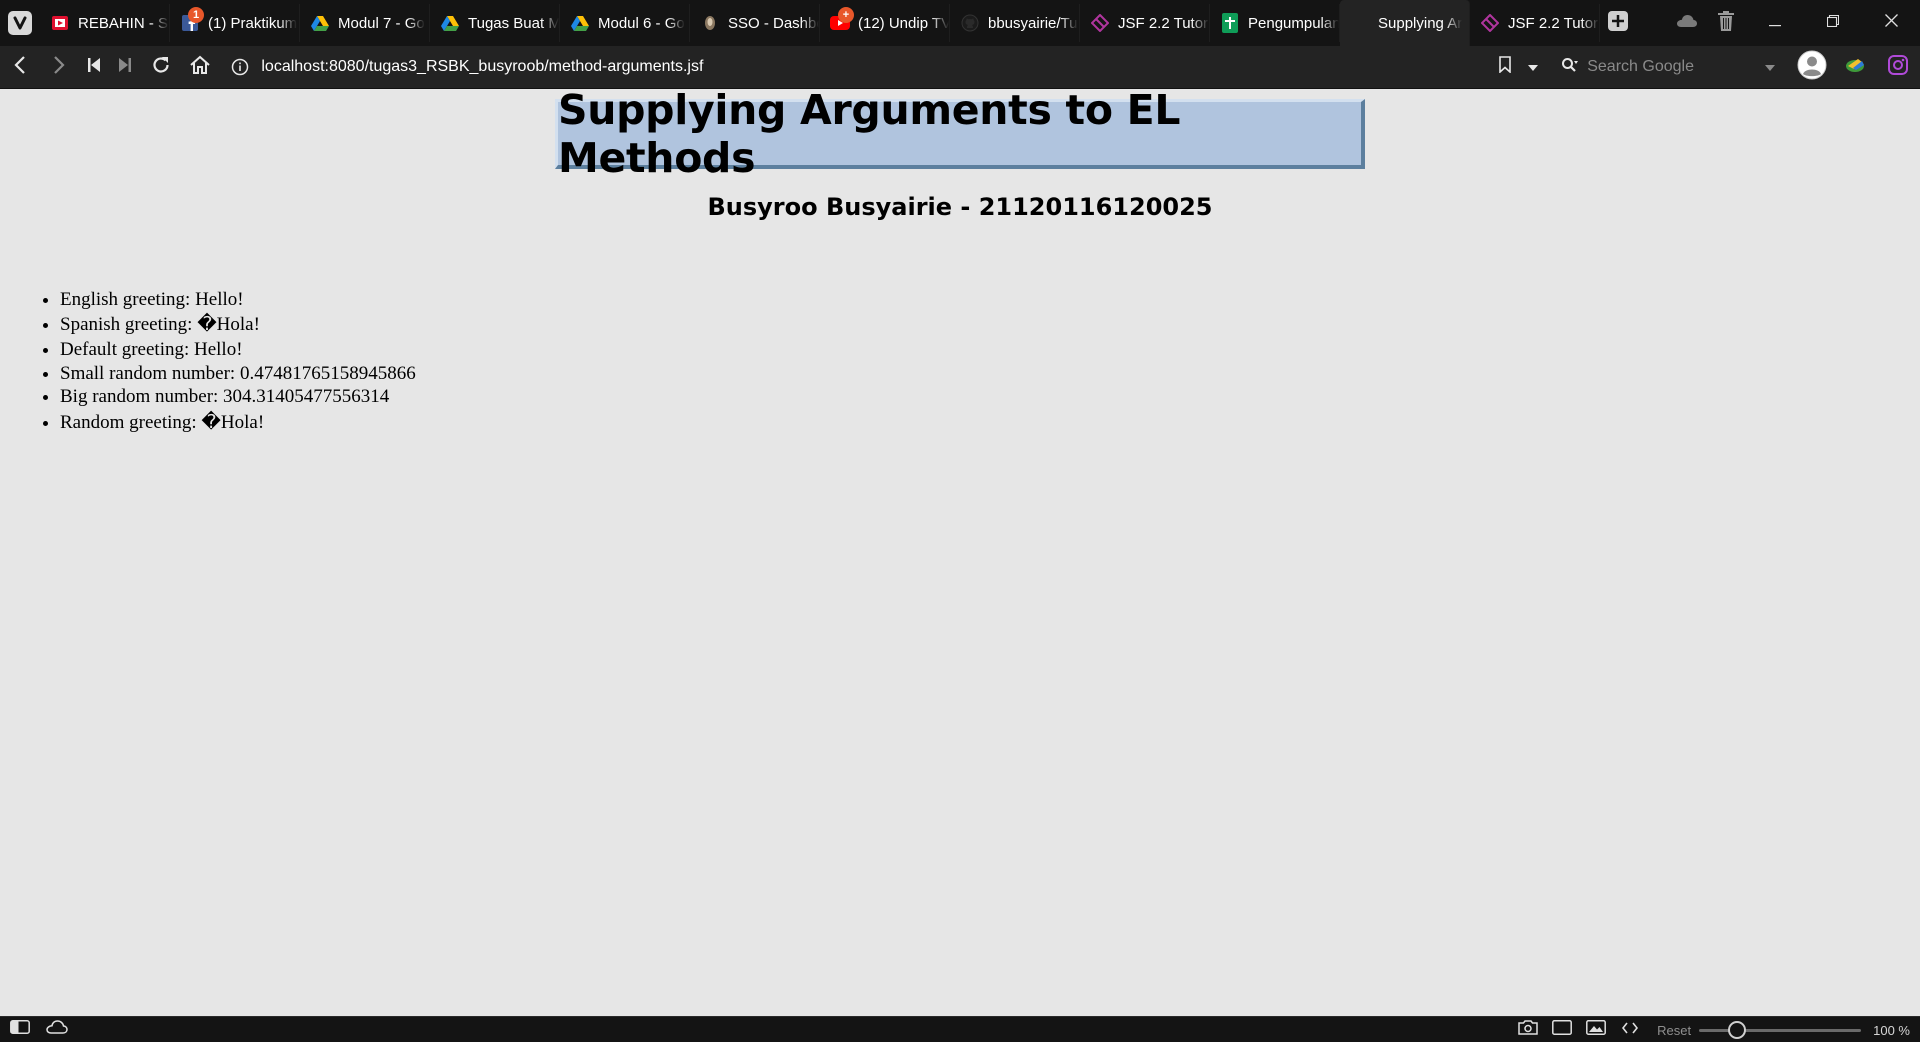 The width and height of the screenshot is (1920, 1042). Describe the element at coordinates (20, 23) in the screenshot. I see `browser-menu-button` at that location.